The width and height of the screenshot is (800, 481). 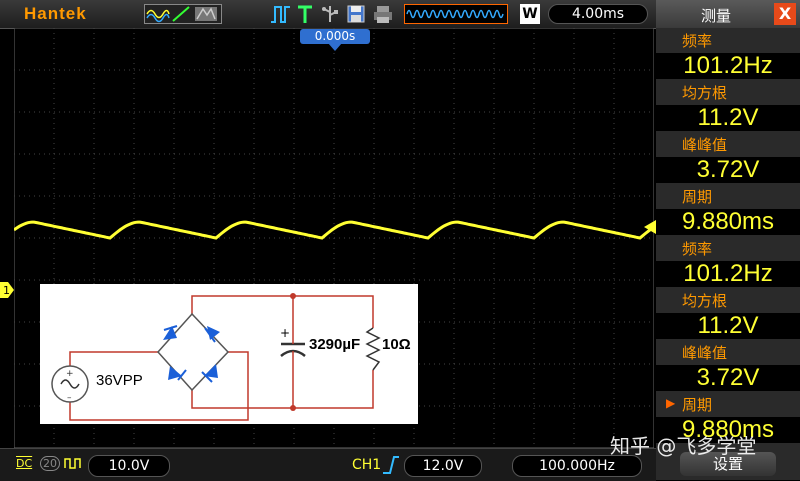 What do you see at coordinates (683, 446) in the screenshot?
I see `watermark-text: 知乎 @飞多学堂` at bounding box center [683, 446].